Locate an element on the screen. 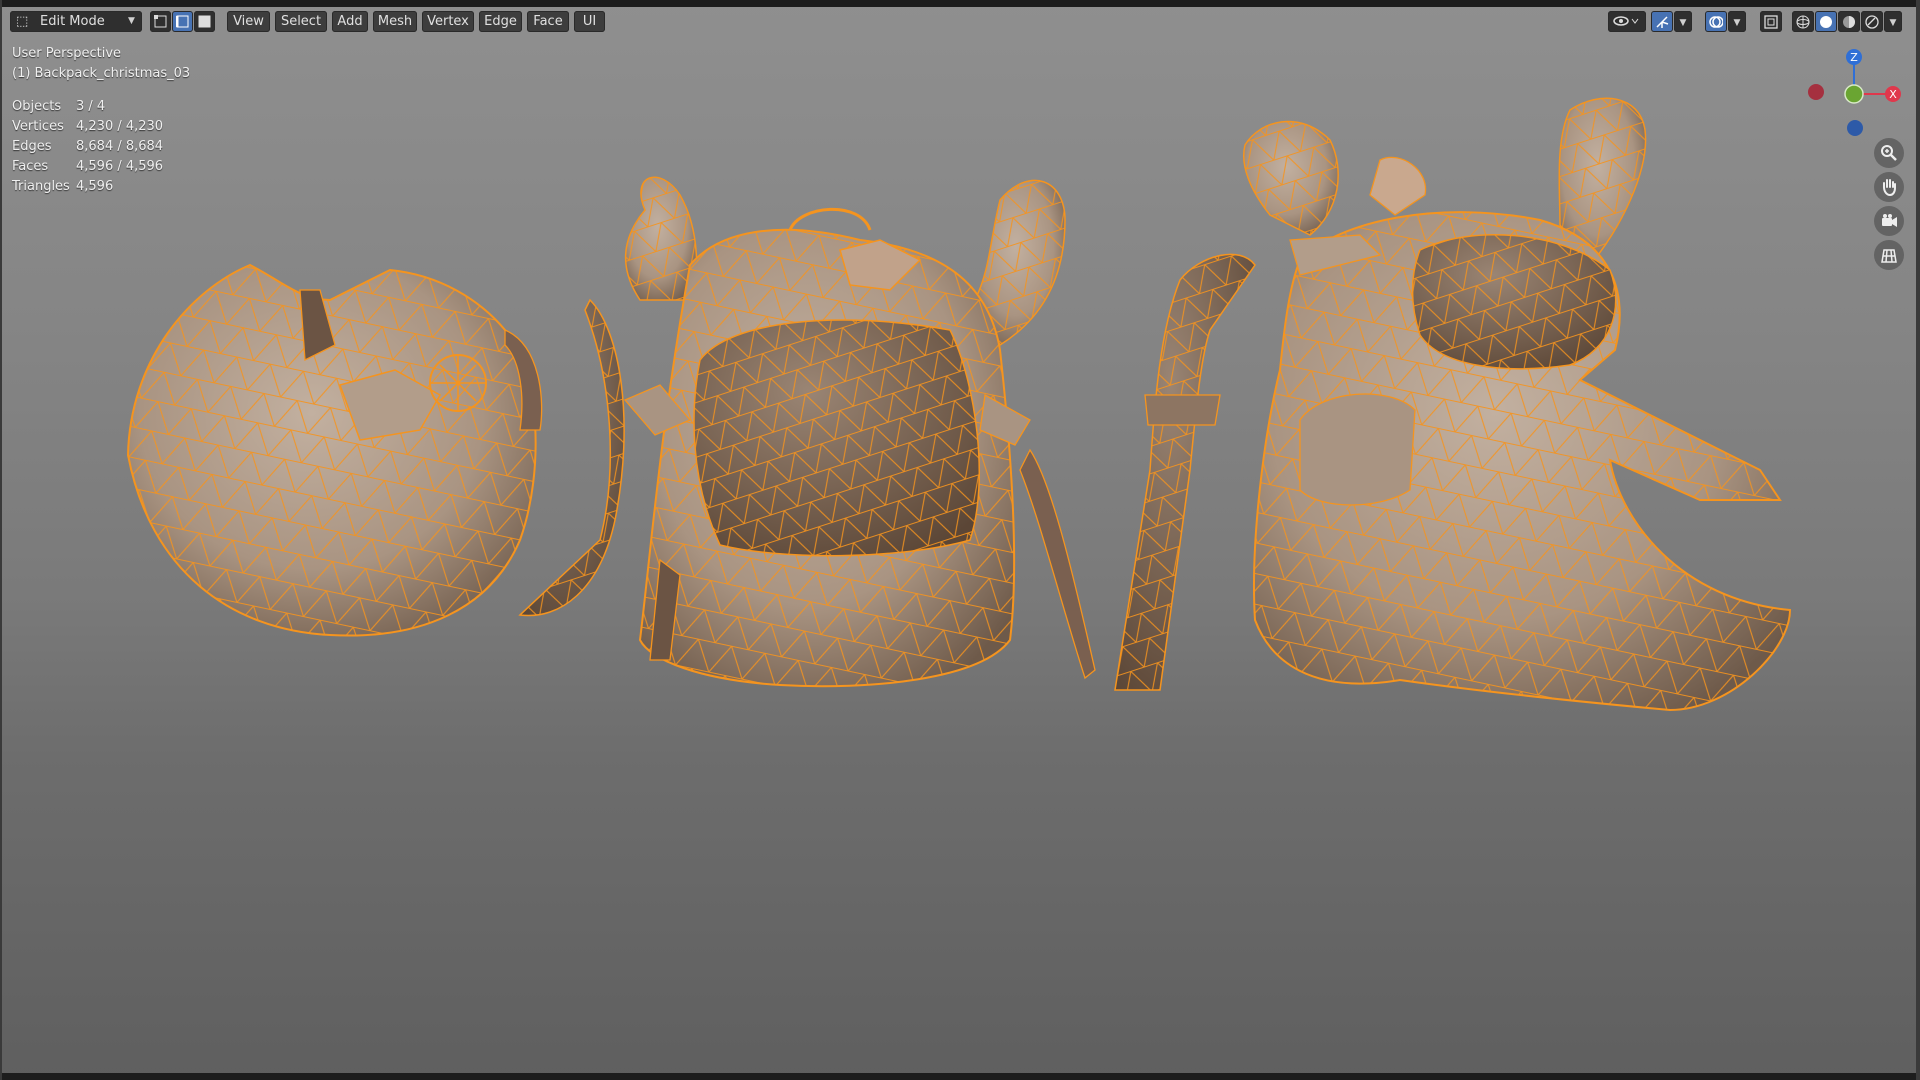 This screenshot has height=1080, width=1920. status-bar is located at coordinates (960, 1076).